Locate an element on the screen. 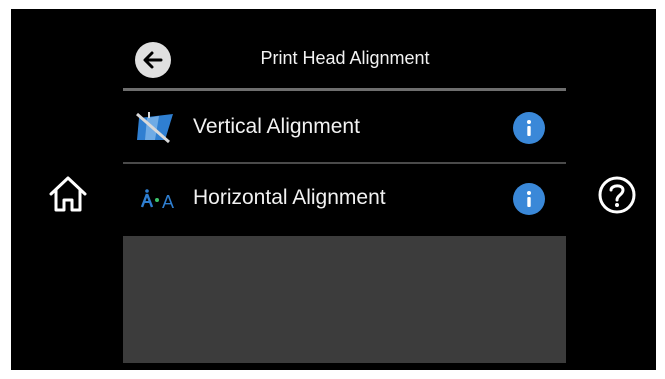  page-title: Print Head Alignment is located at coordinates (345, 58).